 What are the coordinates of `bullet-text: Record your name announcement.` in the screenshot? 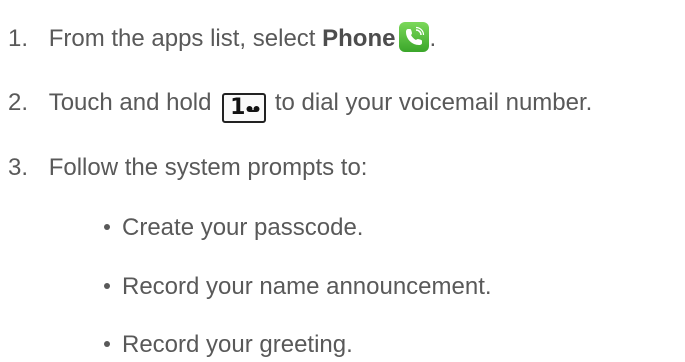 It's located at (307, 286).